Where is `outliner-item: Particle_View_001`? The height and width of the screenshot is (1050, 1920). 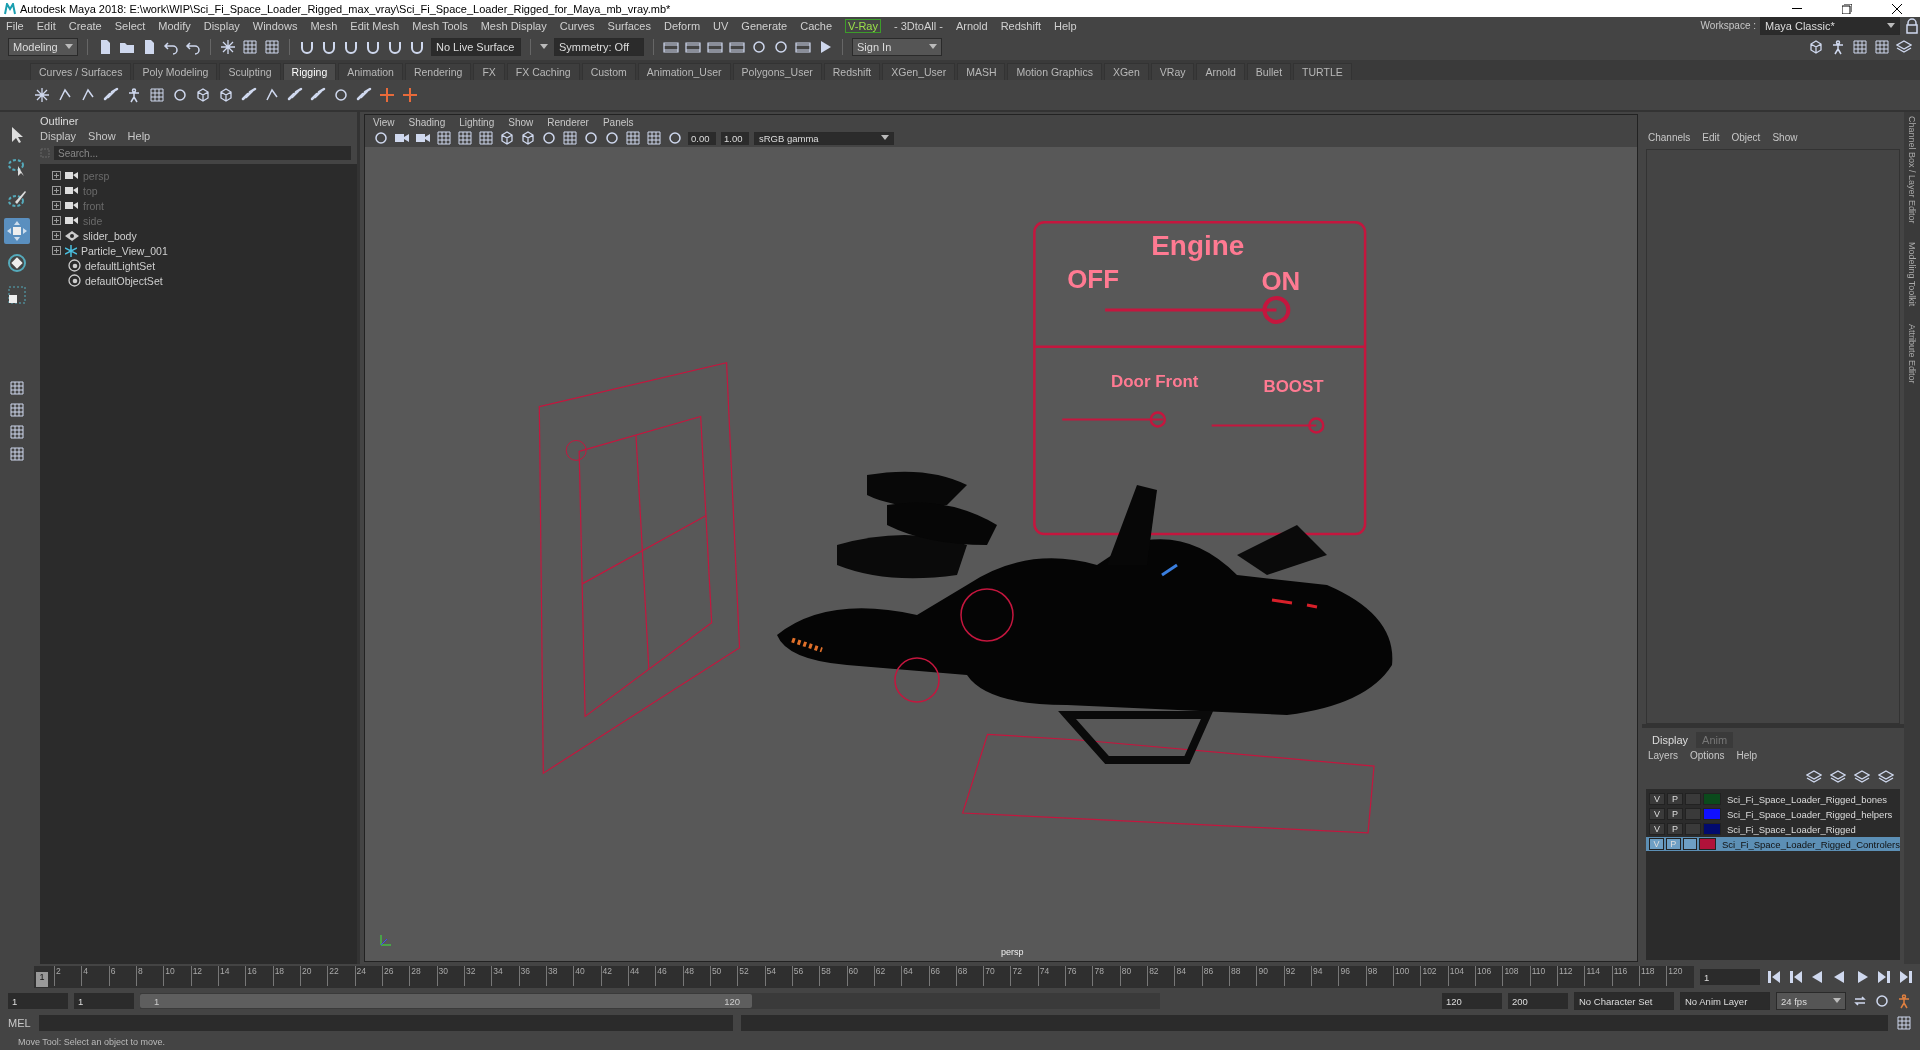 outliner-item: Particle_View_001 is located at coordinates (124, 250).